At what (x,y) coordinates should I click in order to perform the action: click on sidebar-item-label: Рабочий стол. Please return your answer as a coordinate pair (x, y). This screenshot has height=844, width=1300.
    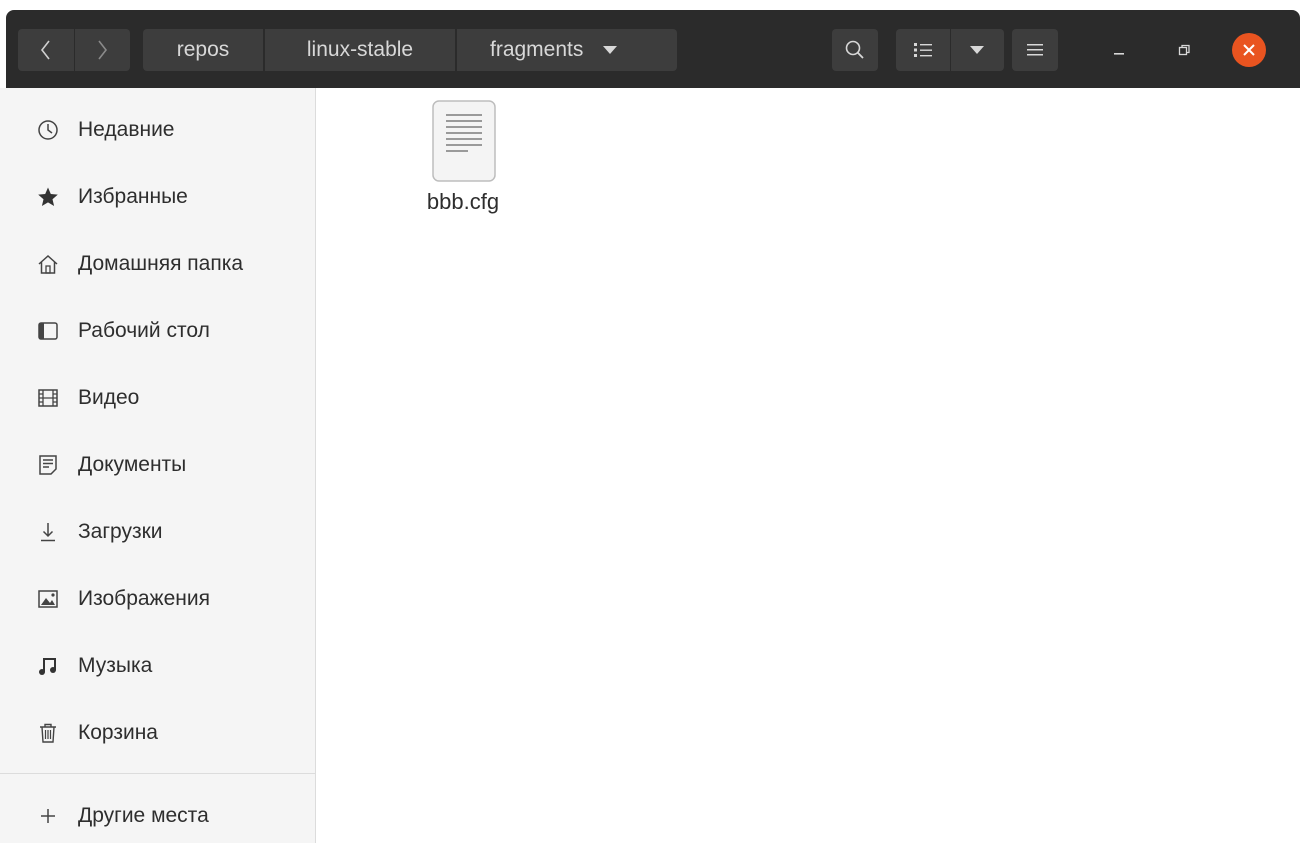
    Looking at the image, I should click on (144, 330).